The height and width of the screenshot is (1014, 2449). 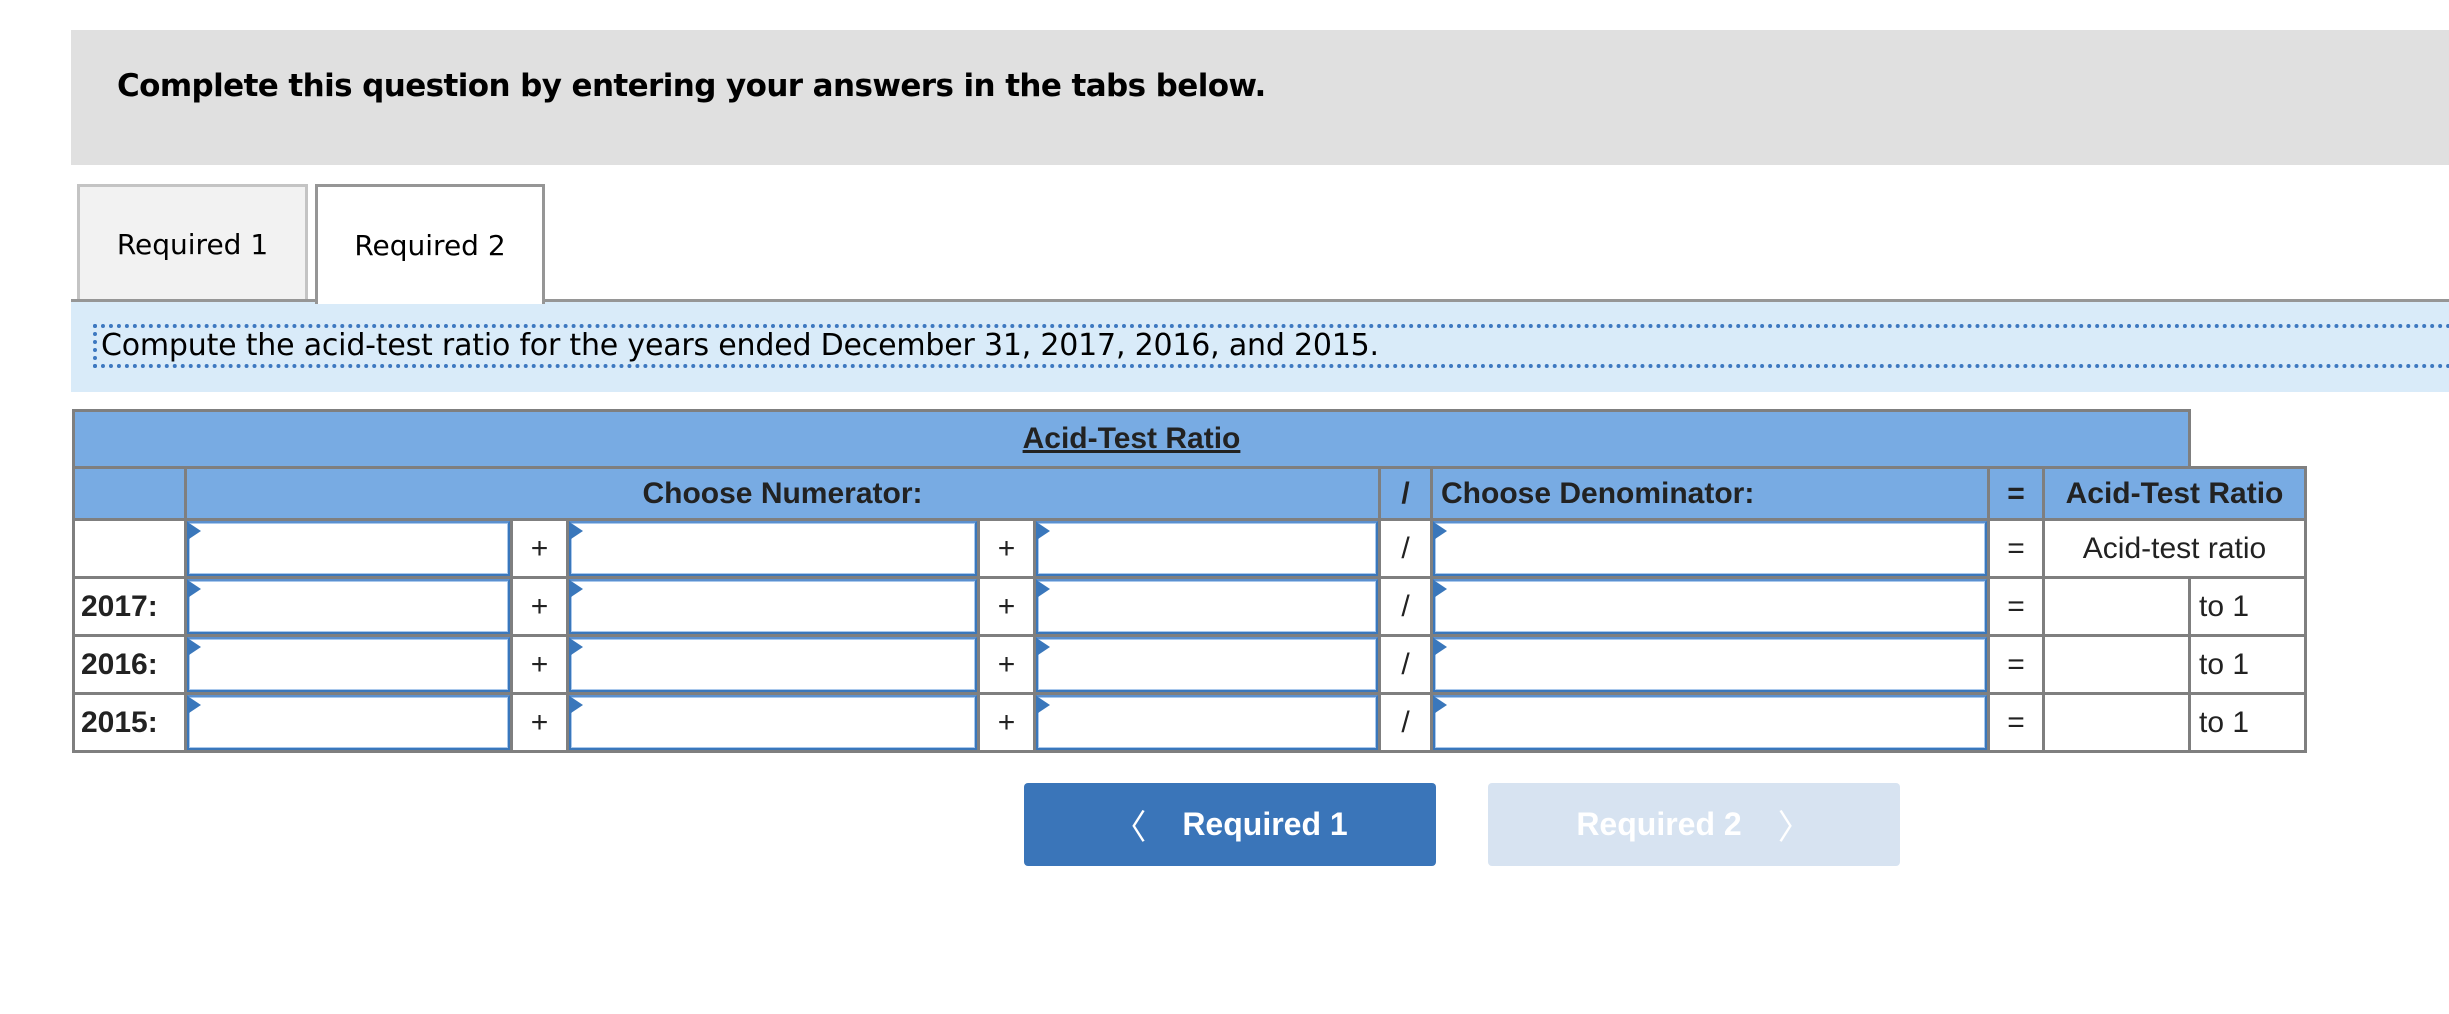 I want to click on tab-required-1: Required 1, so click(x=192, y=242).